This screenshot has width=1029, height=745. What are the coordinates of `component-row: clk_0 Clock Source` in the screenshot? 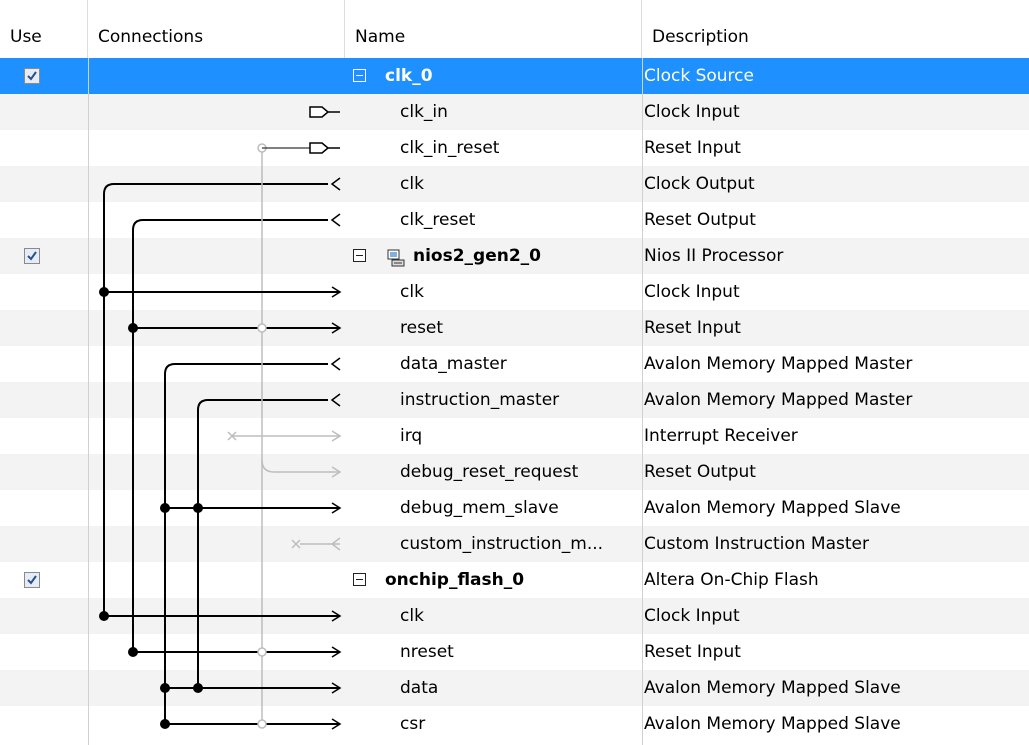 It's located at (514, 76).